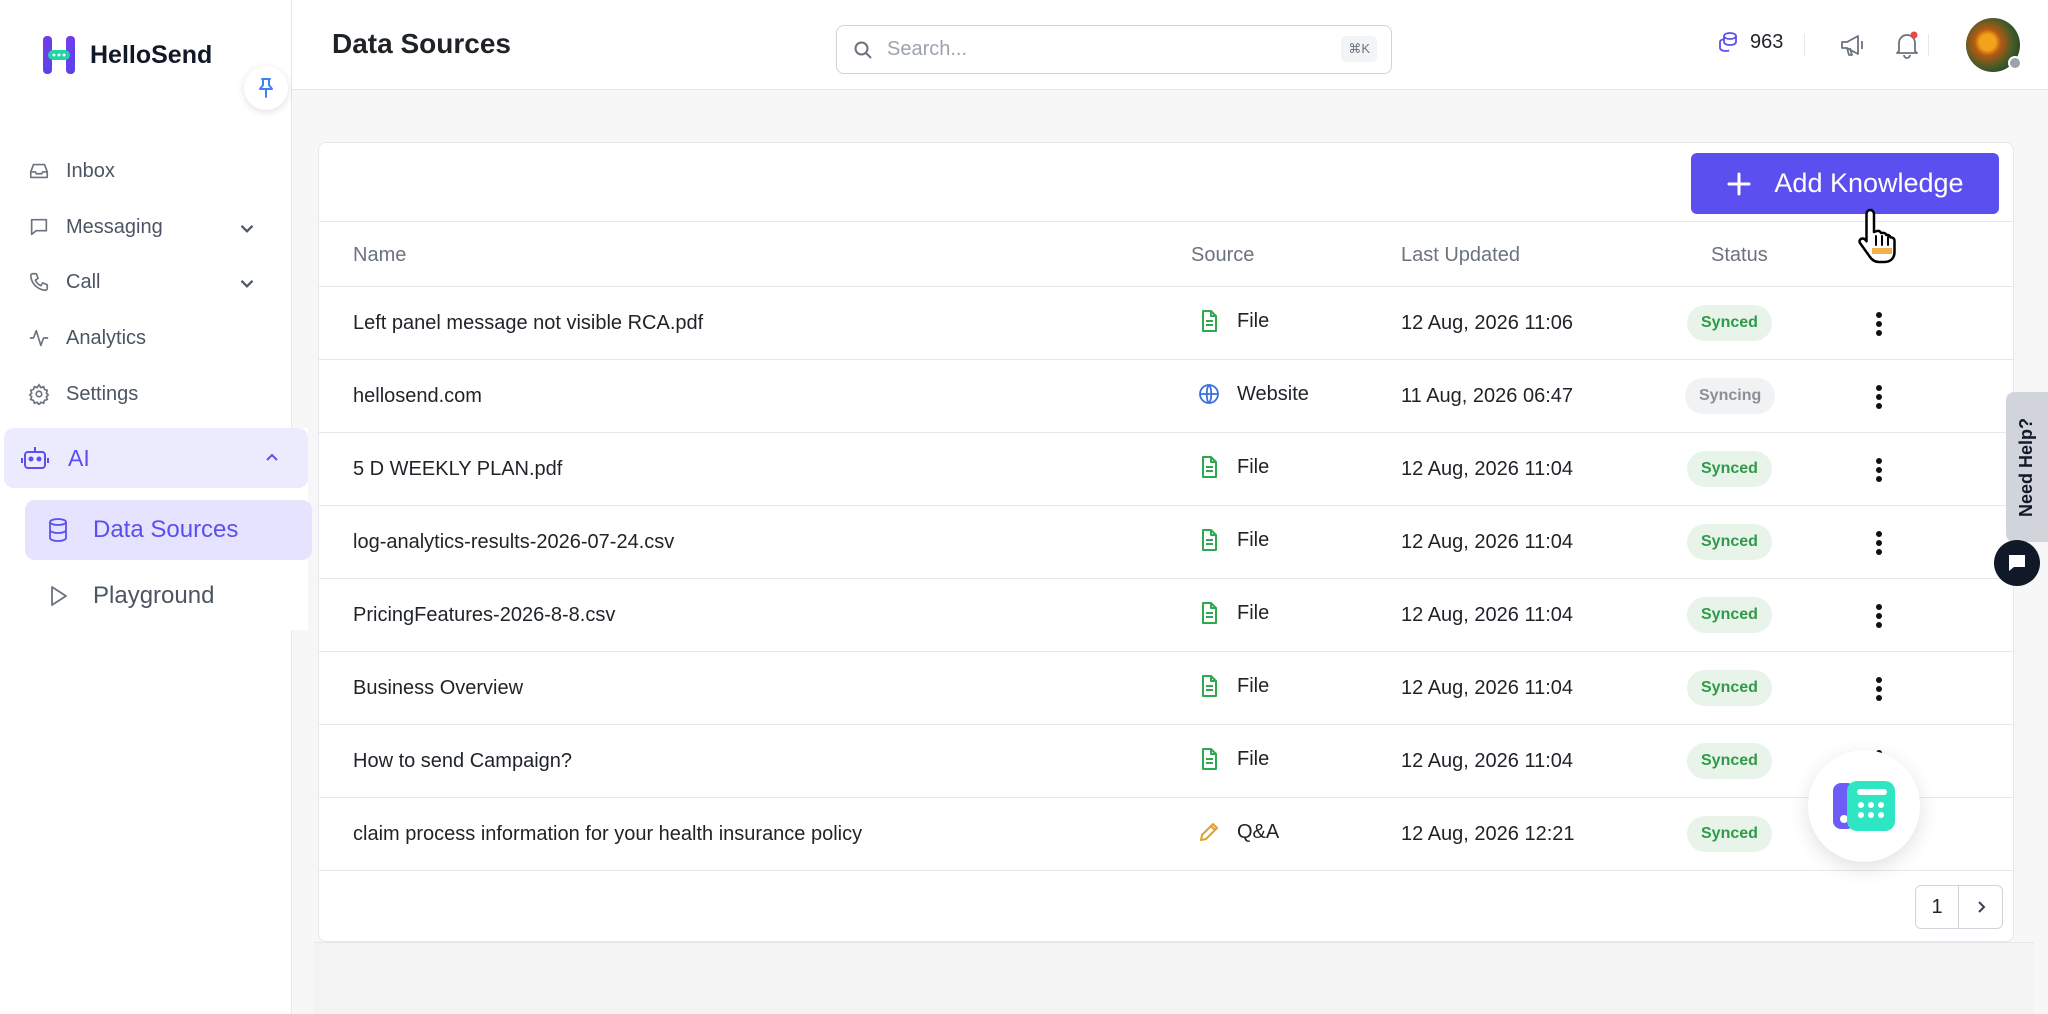 This screenshot has height=1014, width=2048. Describe the element at coordinates (421, 43) in the screenshot. I see `page-title: Data Sources` at that location.